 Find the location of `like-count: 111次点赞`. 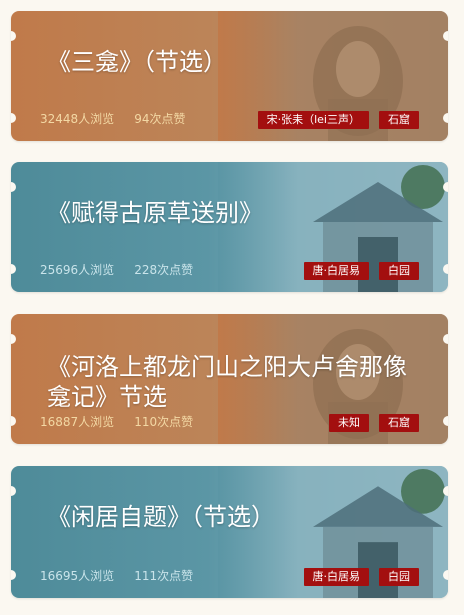

like-count: 111次点赞 is located at coordinates (164, 576).